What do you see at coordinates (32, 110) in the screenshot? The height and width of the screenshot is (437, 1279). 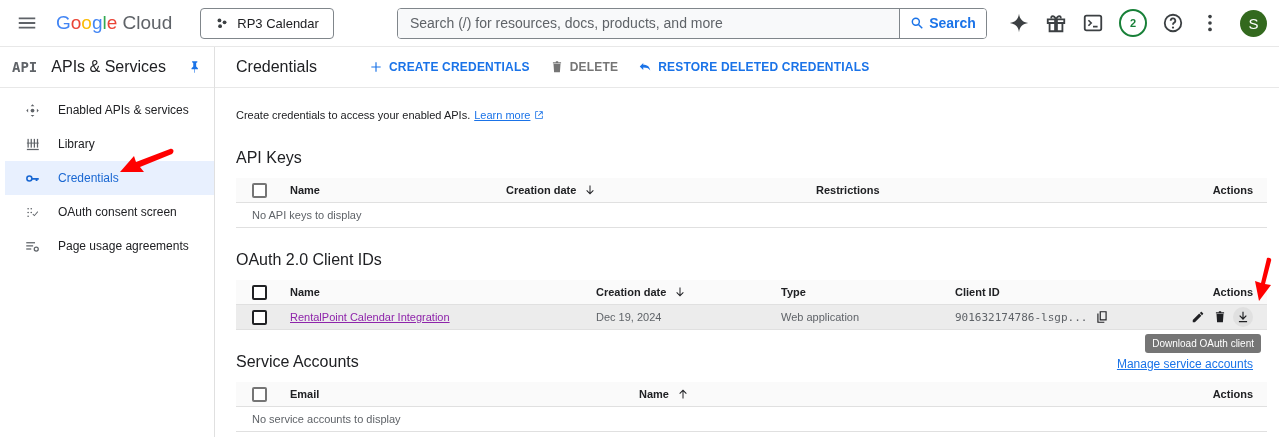 I see `hub-icon` at bounding box center [32, 110].